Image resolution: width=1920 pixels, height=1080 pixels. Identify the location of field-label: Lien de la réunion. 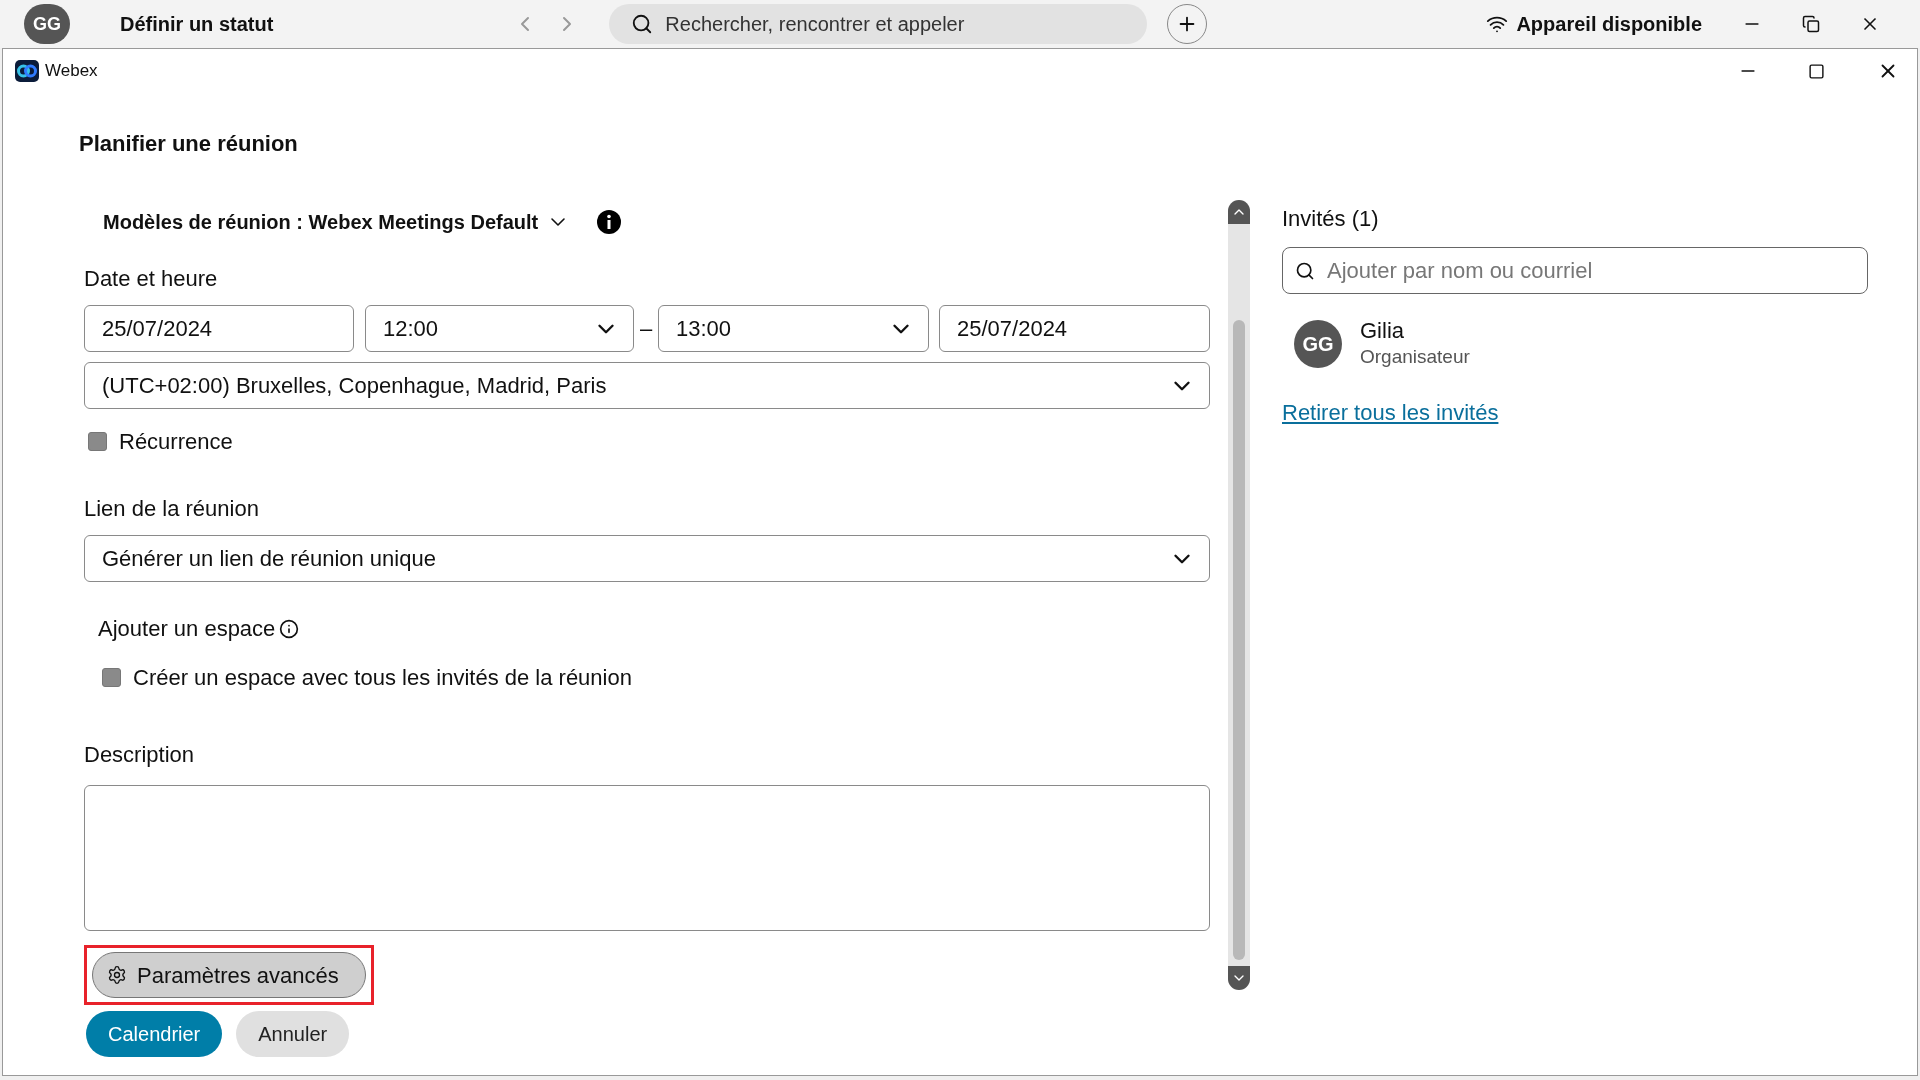
(172, 509).